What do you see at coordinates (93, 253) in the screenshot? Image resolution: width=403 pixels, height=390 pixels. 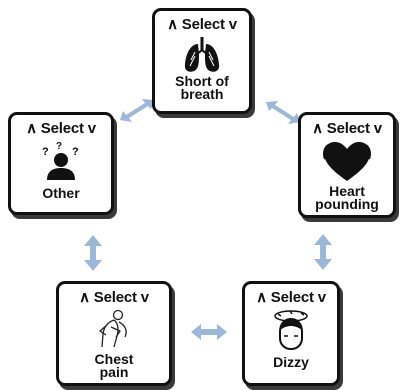 I see `arrow-other-chestpain` at bounding box center [93, 253].